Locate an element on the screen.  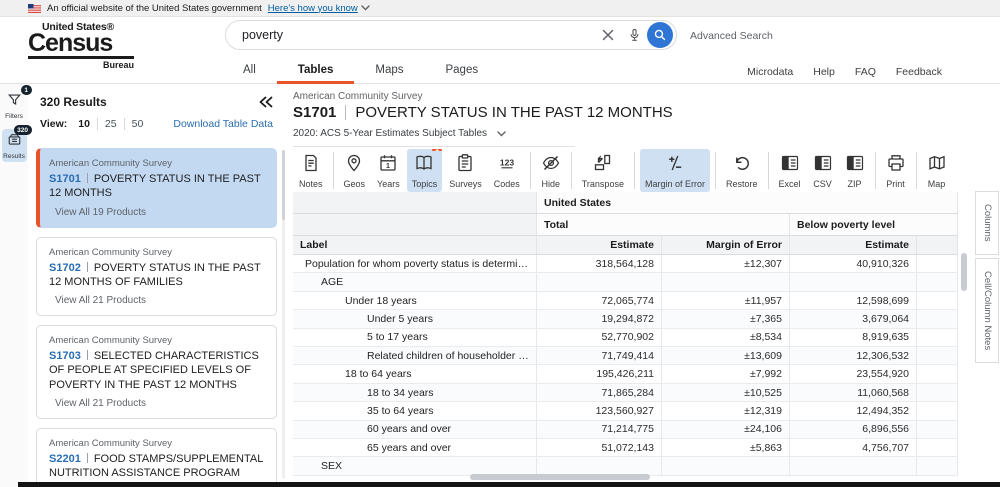
rail-item-filters: 1 Filters is located at coordinates (17, 103).